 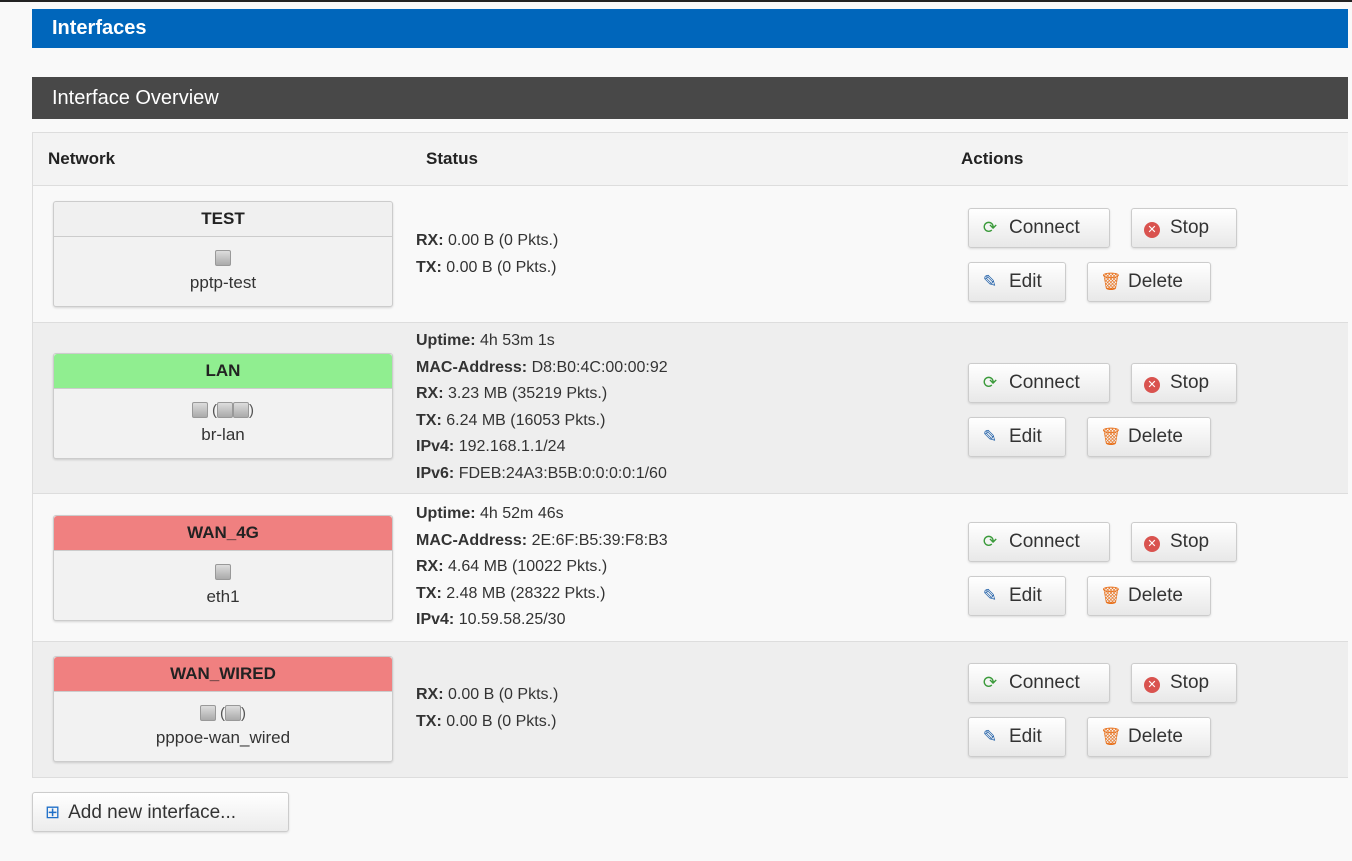 I want to click on network-name: WAN_WIRED, so click(x=223, y=674).